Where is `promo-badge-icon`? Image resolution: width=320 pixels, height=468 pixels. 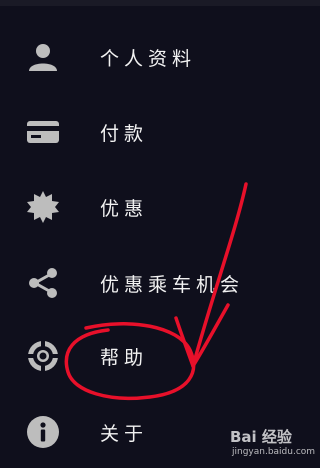
promo-badge-icon is located at coordinates (43, 207).